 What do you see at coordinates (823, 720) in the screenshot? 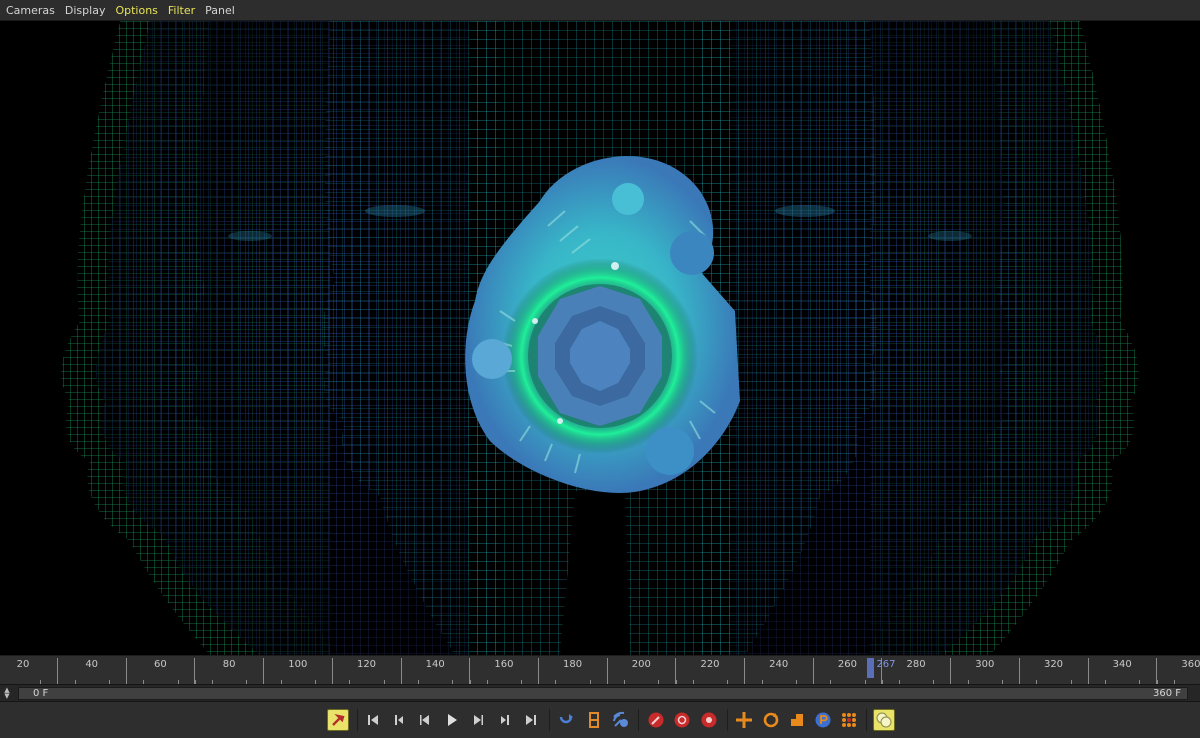
I see `param-key-icon` at bounding box center [823, 720].